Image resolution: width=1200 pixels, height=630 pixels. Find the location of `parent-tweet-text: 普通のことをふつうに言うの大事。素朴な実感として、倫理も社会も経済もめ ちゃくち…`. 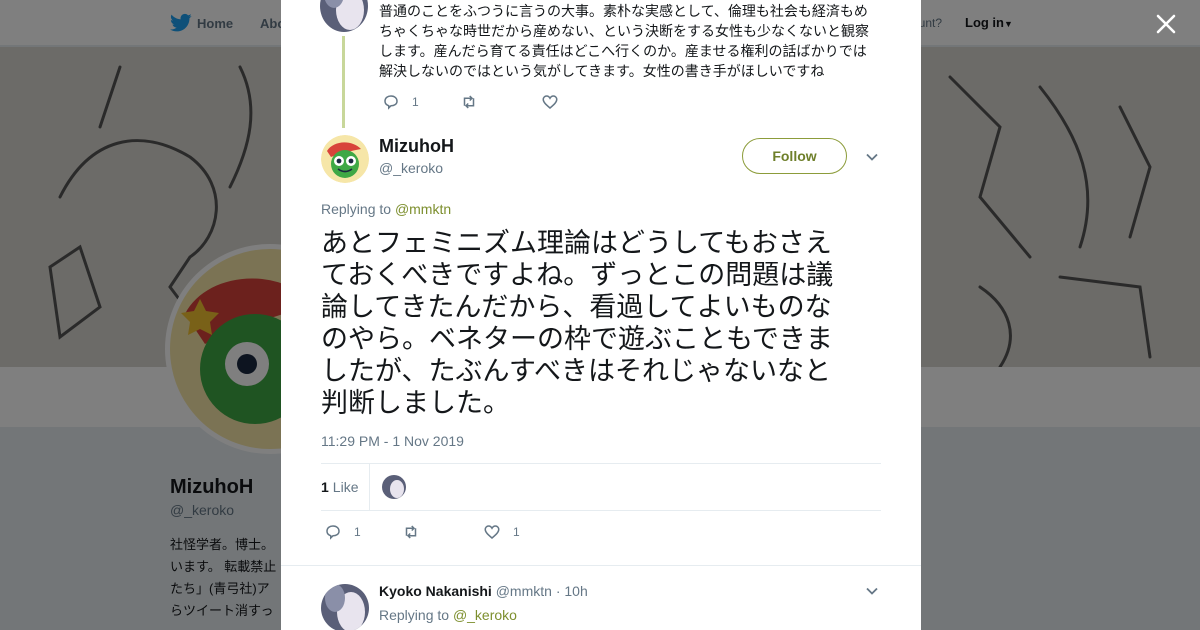

parent-tweet-text: 普通のことをふつうに言うの大事。素朴な実感として、倫理も社会も経済もめ ちゃくち… is located at coordinates (626, 41).